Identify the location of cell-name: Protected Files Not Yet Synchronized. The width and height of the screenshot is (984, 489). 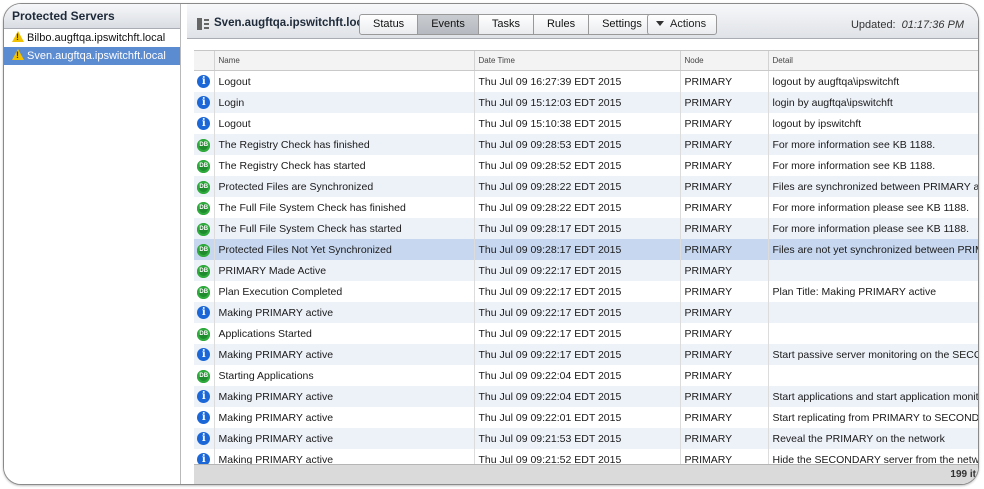
(344, 249).